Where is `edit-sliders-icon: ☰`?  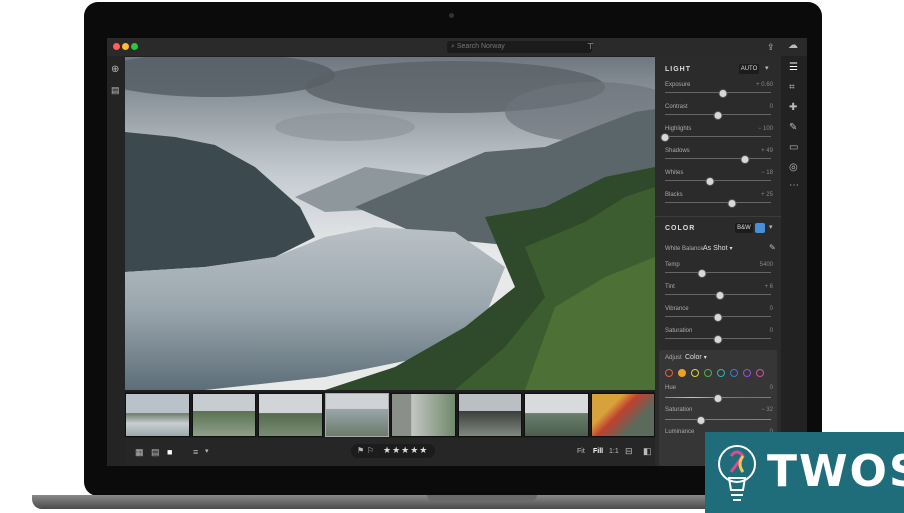
edit-sliders-icon: ☰ is located at coordinates (793, 68).